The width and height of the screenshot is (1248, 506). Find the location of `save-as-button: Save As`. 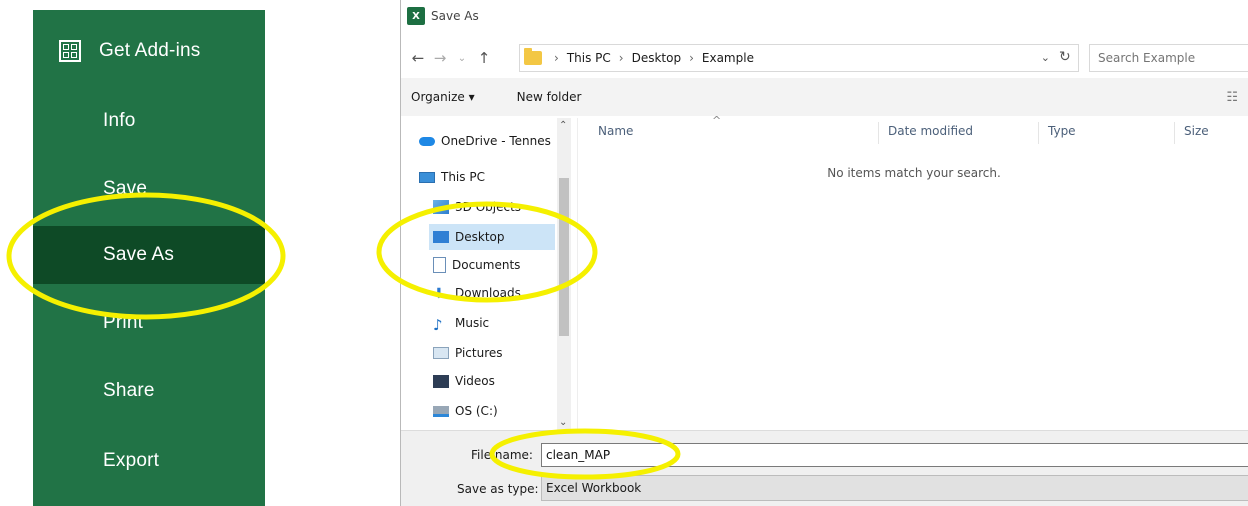

save-as-button: Save As is located at coordinates (149, 255).